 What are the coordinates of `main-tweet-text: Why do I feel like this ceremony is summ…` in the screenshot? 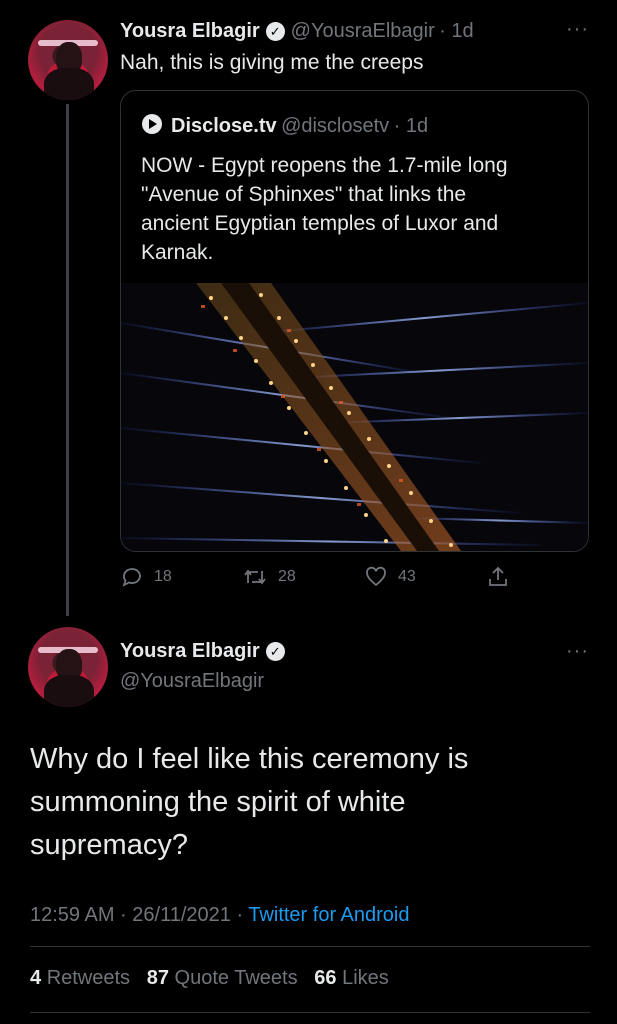 It's located at (310, 802).